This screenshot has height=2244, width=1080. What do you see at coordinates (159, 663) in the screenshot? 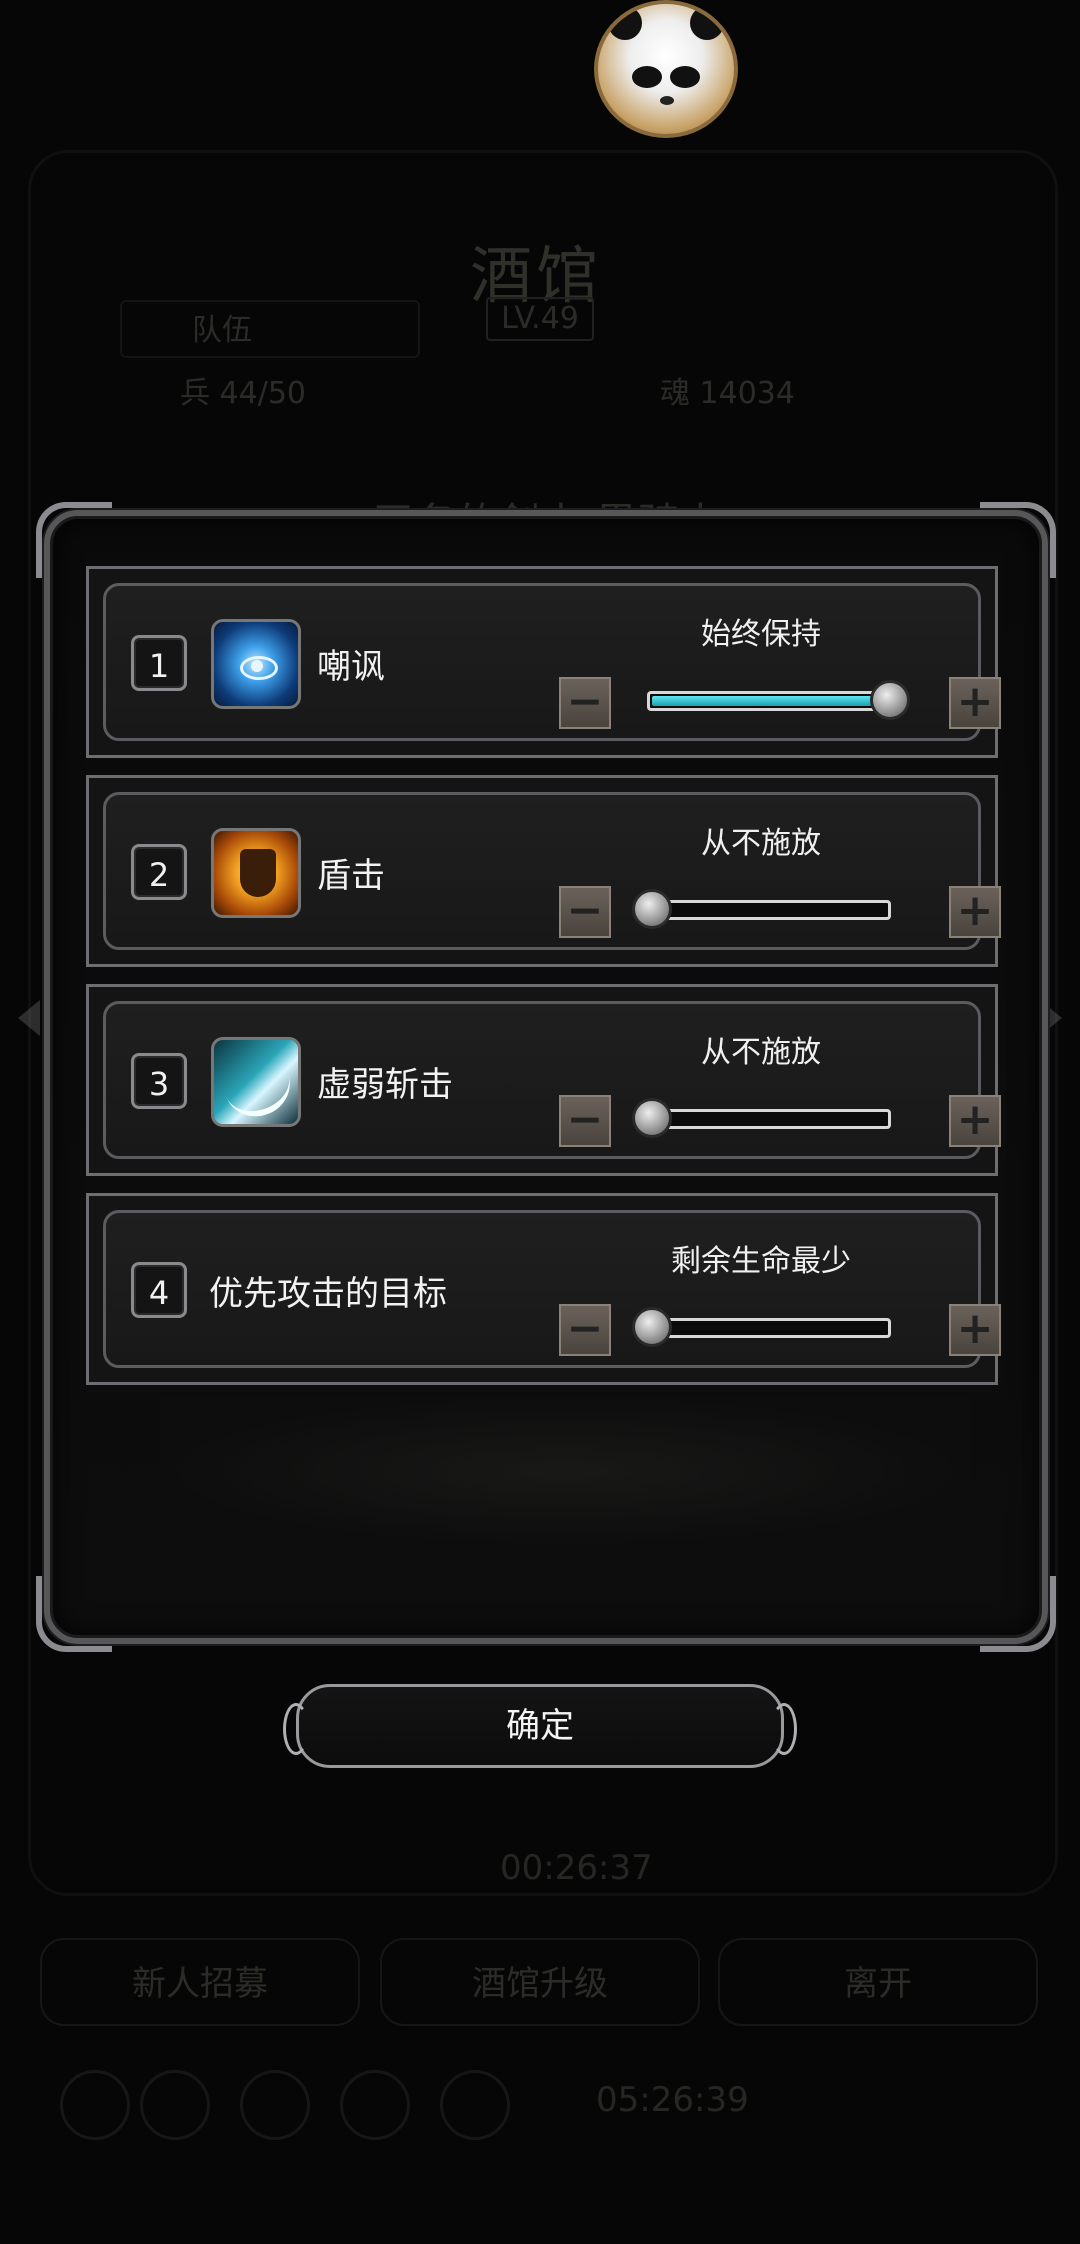
I see `skill-index: 1` at bounding box center [159, 663].